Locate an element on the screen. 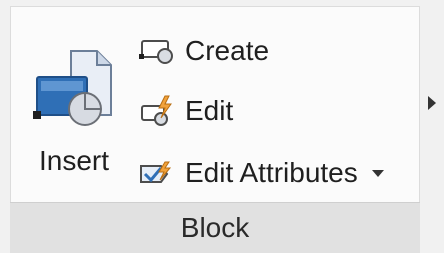 This screenshot has height=253, width=444. edit-block-button: Edit is located at coordinates (181, 111).